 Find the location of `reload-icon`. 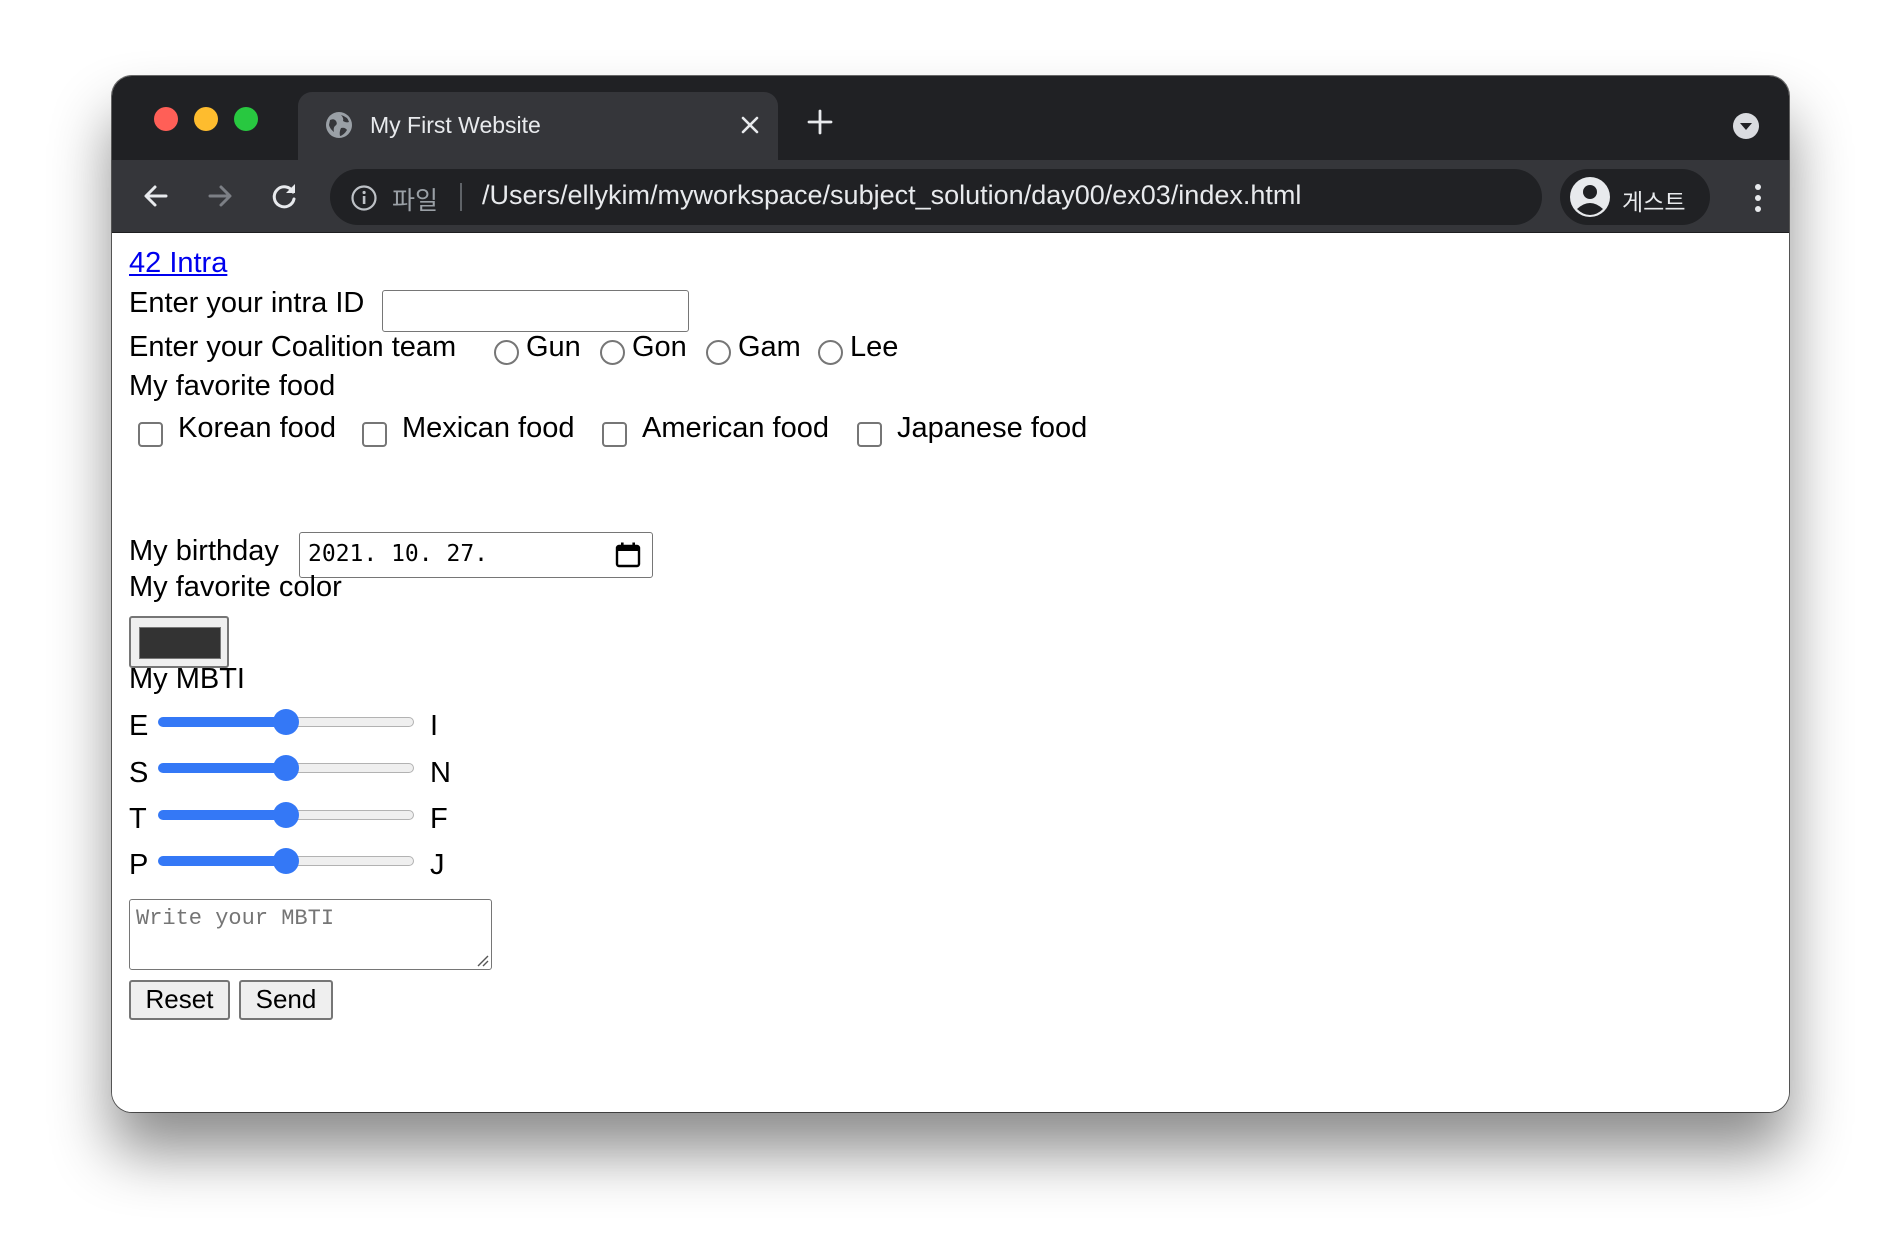

reload-icon is located at coordinates (284, 196).